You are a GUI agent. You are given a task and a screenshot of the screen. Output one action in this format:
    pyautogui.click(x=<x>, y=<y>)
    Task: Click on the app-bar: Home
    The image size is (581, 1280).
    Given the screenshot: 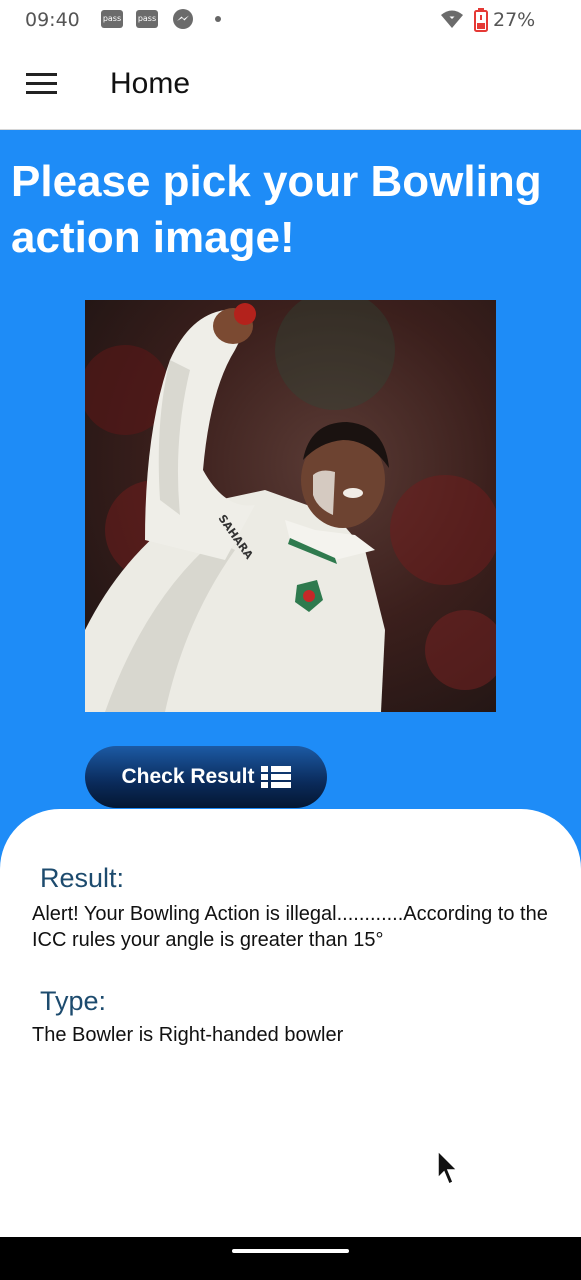 What is the action you would take?
    pyautogui.click(x=290, y=85)
    